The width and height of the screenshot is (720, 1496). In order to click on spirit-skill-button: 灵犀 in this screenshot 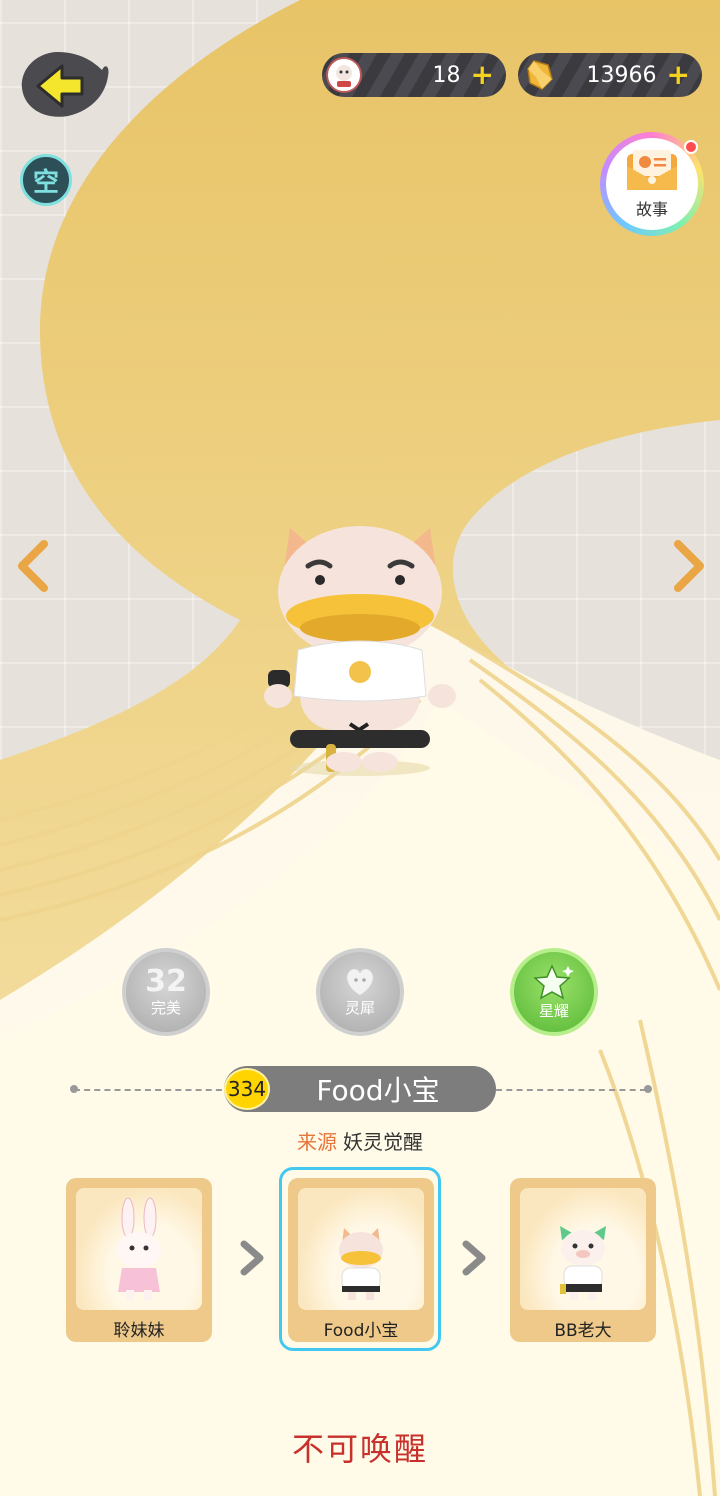, I will do `click(360, 992)`.